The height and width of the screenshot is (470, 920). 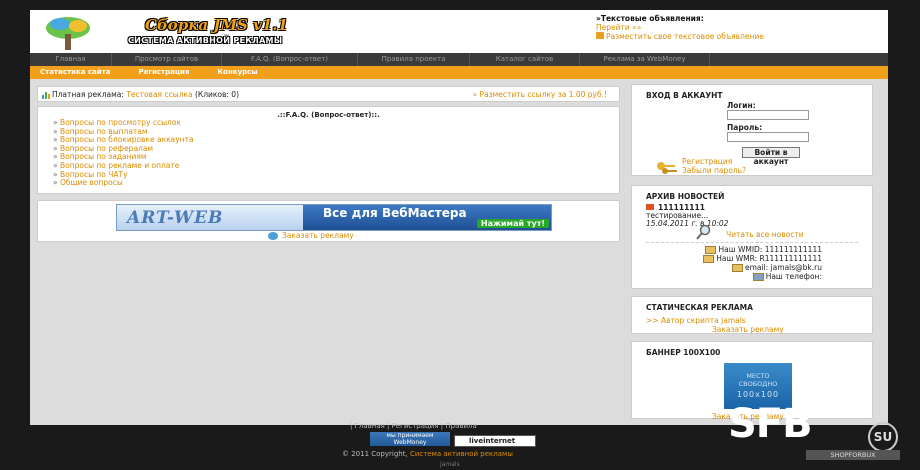 I want to click on subnav-item: Статистика сайта, so click(x=75, y=72).